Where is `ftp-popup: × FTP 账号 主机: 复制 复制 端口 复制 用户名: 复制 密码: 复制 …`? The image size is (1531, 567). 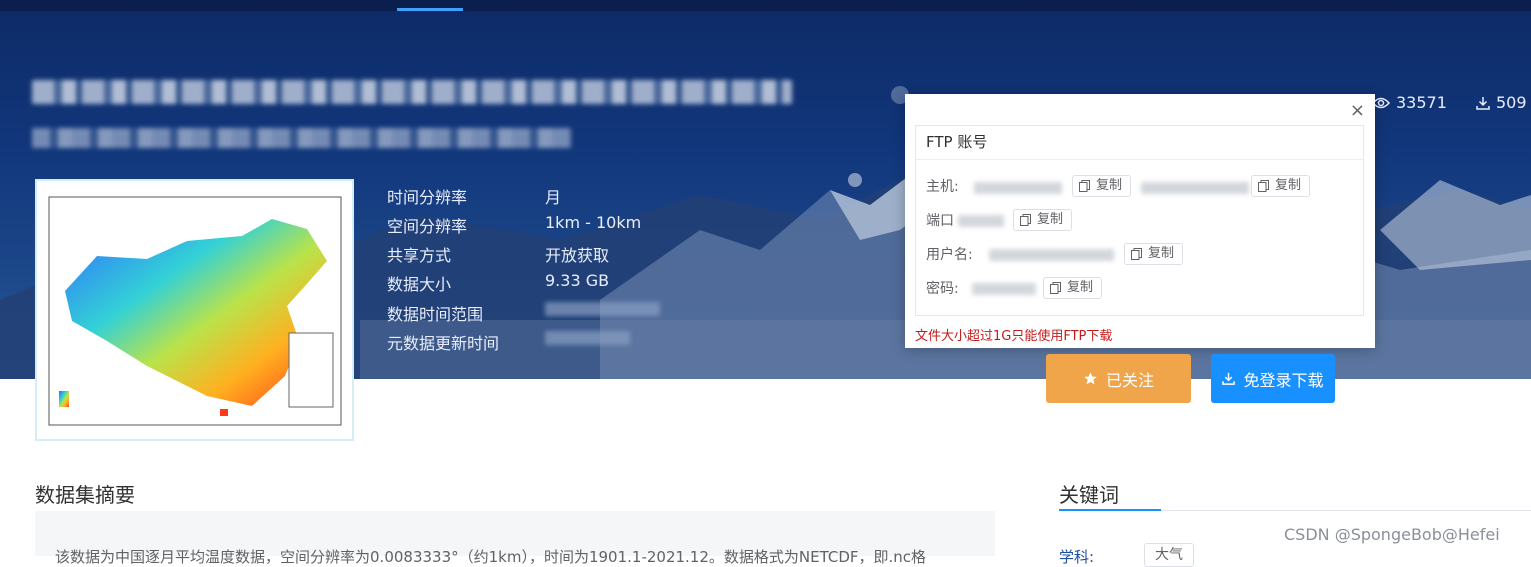 ftp-popup: × FTP 账号 主机: 复制 复制 端口 复制 用户名: 复制 密码: 复制 … is located at coordinates (1140, 221).